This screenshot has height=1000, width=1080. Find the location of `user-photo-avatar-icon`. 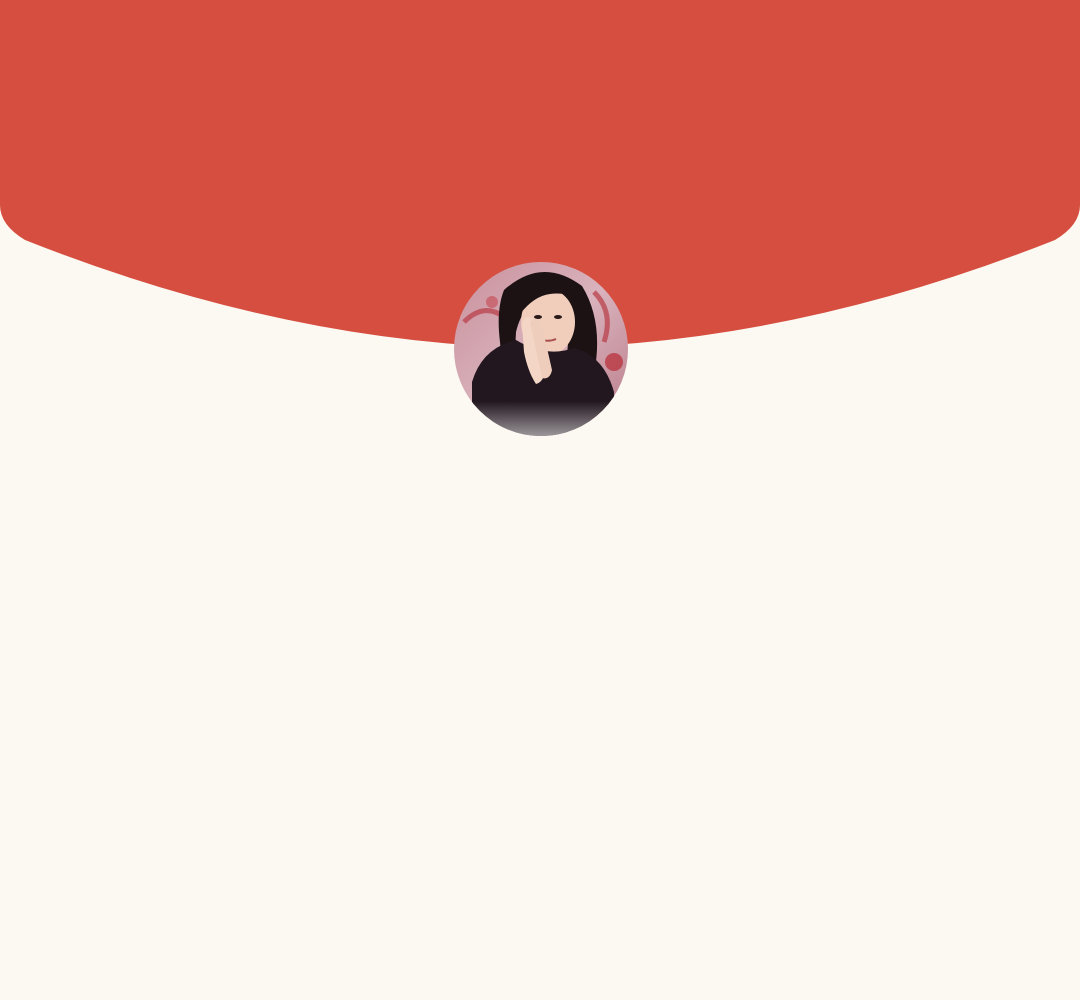

user-photo-avatar-icon is located at coordinates (541, 349).